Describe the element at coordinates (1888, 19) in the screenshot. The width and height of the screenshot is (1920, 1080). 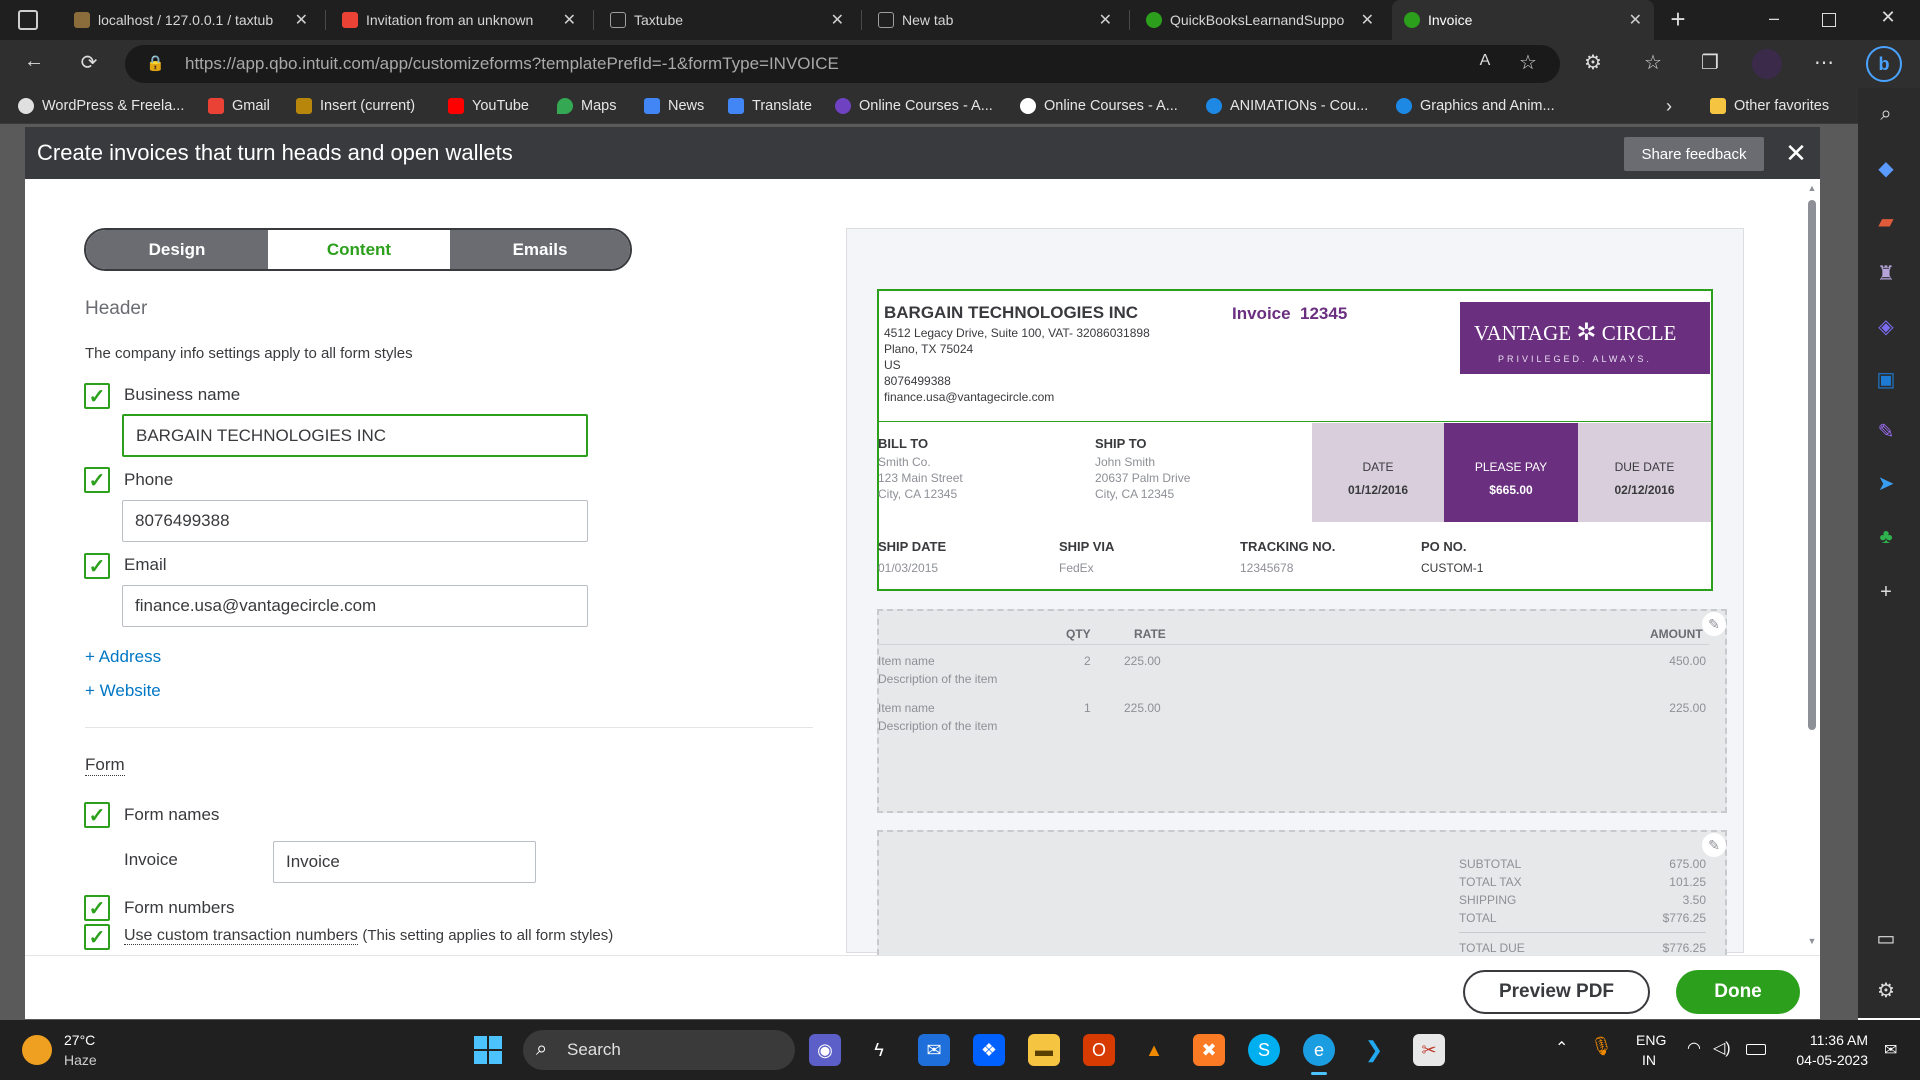
I see `window-close-icon: ✕` at that location.